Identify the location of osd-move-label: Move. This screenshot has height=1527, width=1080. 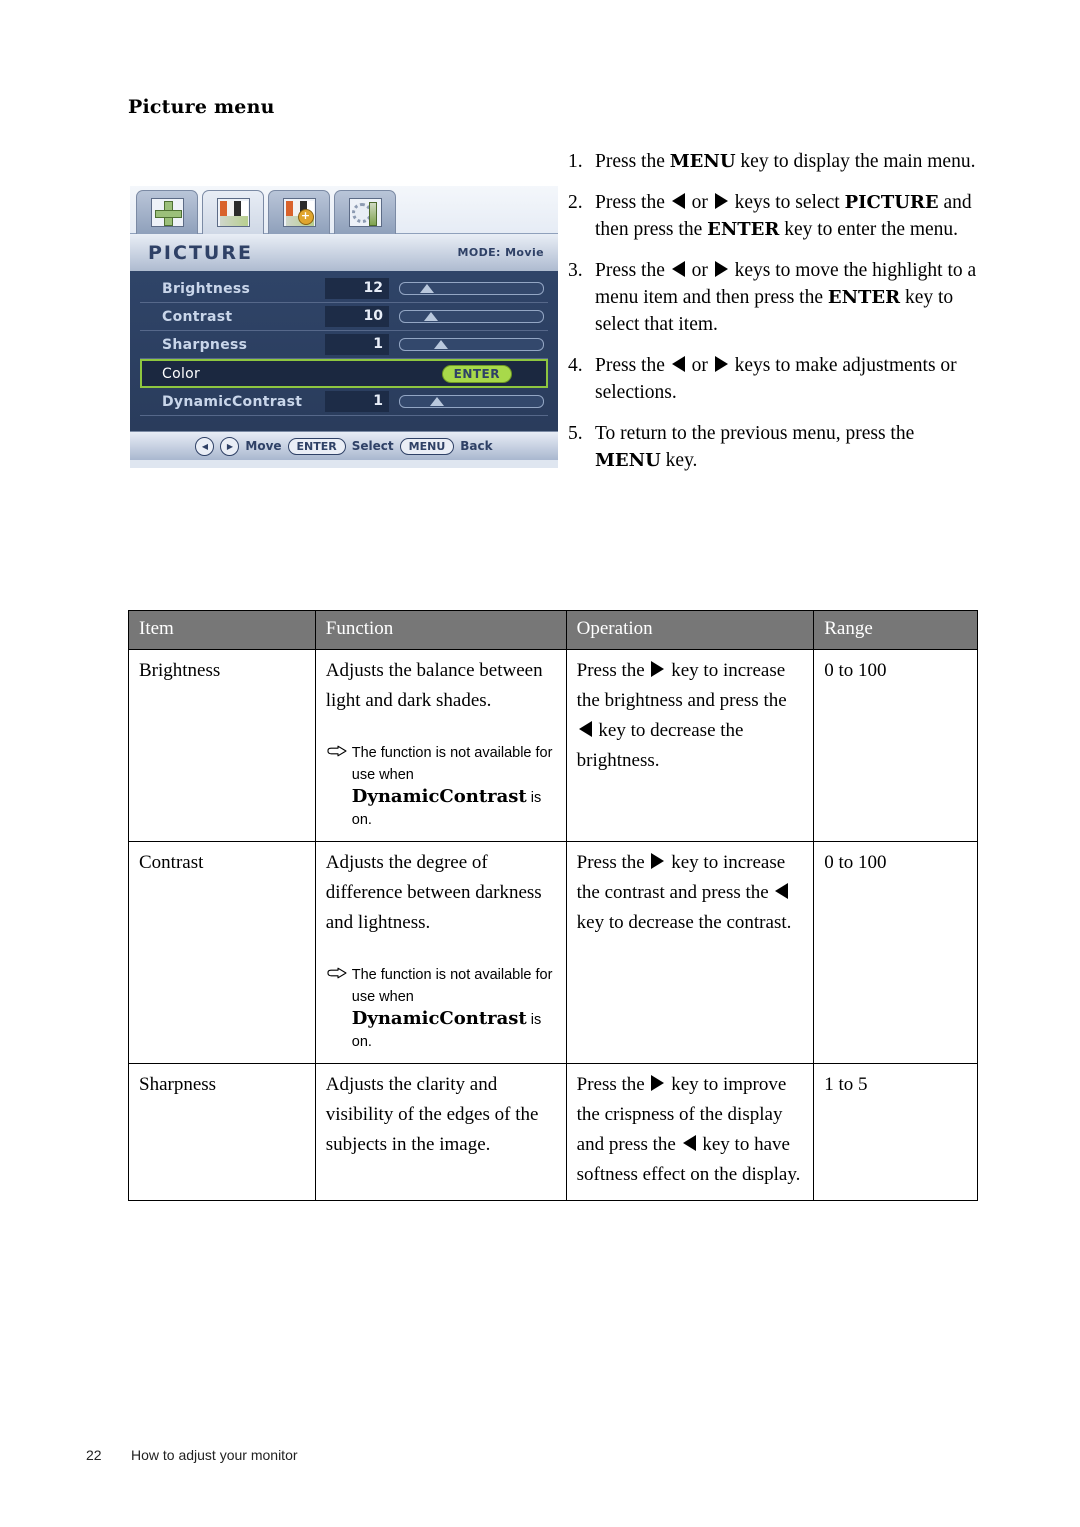
(263, 446).